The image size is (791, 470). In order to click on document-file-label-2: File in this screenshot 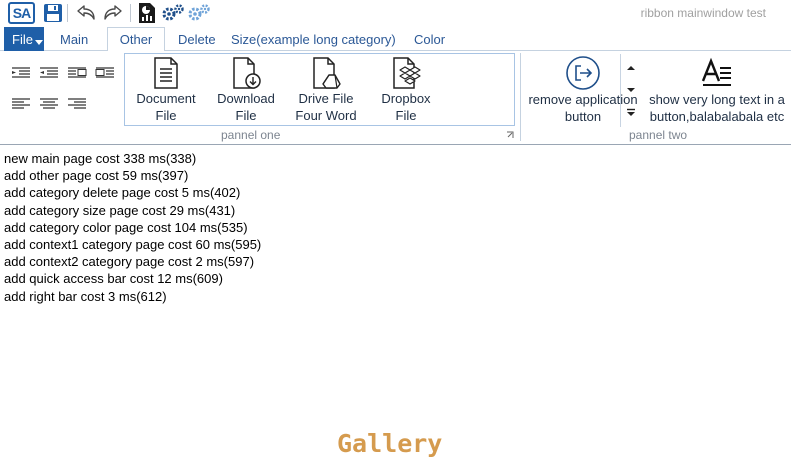, I will do `click(166, 115)`.